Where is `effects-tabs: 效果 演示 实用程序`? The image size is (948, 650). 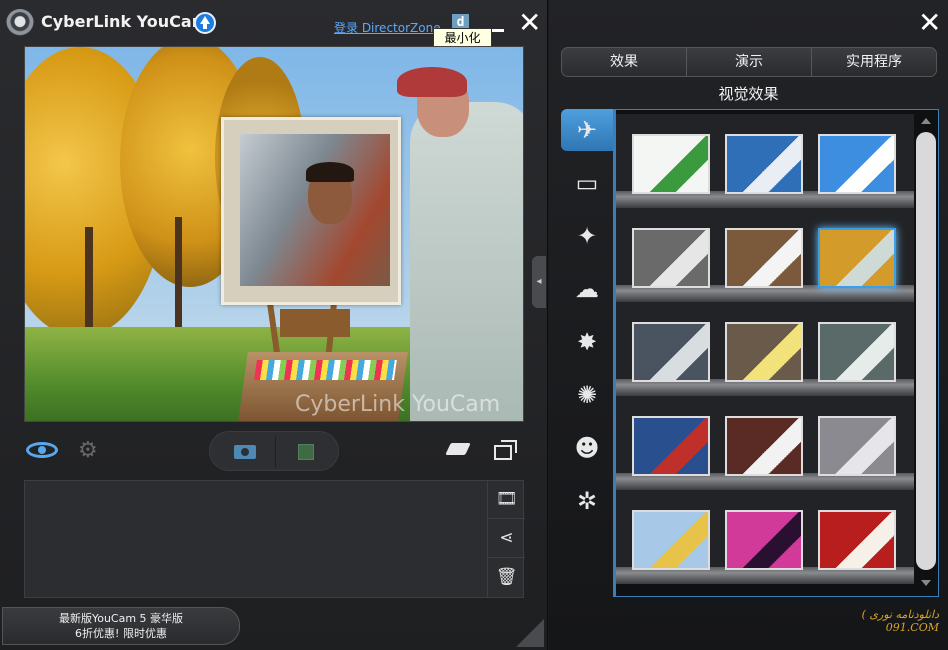
effects-tabs: 效果 演示 实用程序 is located at coordinates (749, 62).